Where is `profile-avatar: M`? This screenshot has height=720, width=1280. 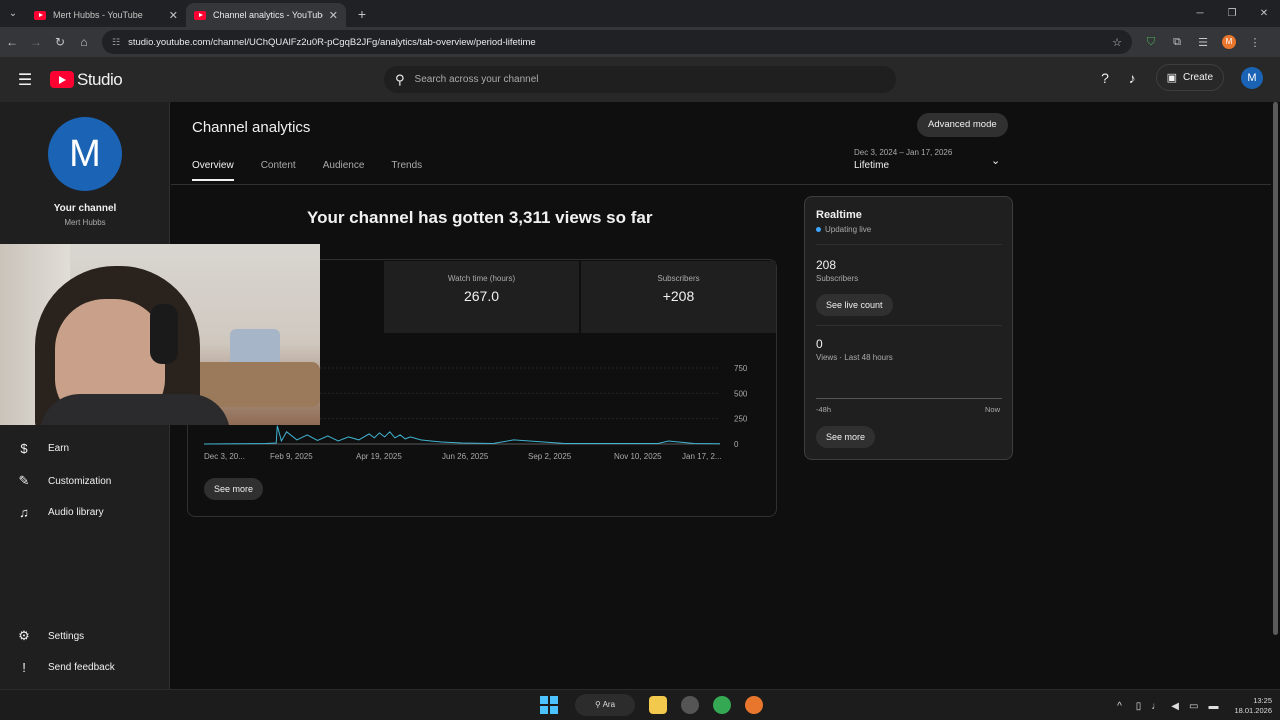 profile-avatar: M is located at coordinates (1229, 42).